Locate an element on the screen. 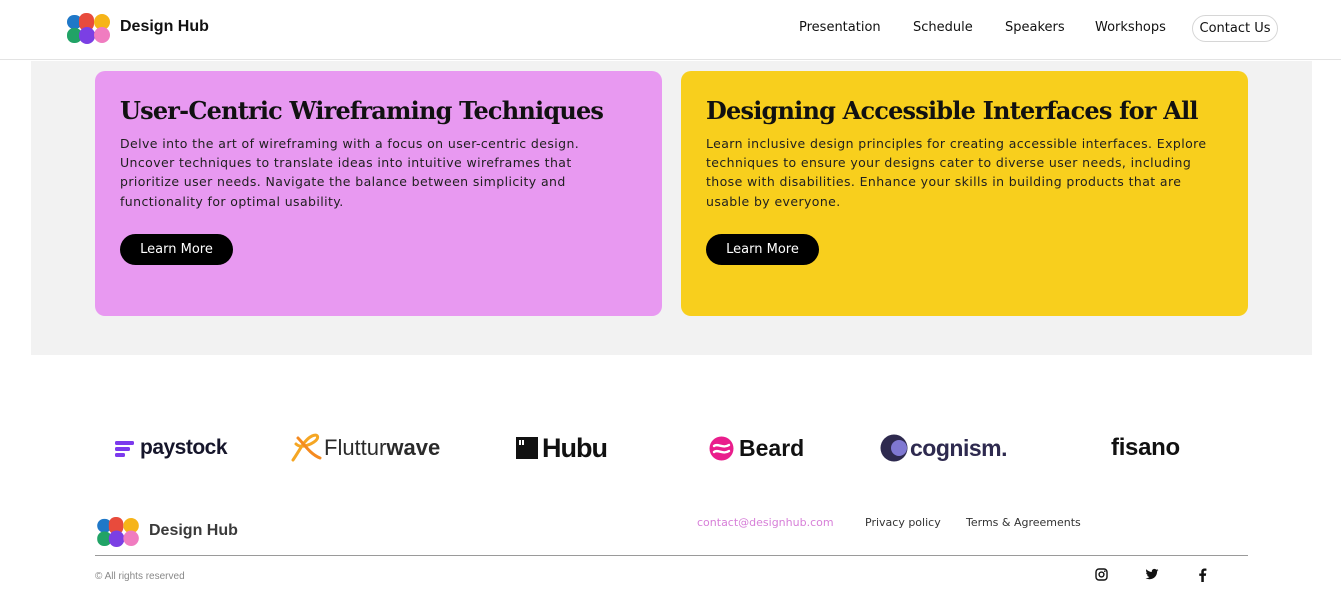  card-title: User-Centric Wireframing Techniques is located at coordinates (362, 110).